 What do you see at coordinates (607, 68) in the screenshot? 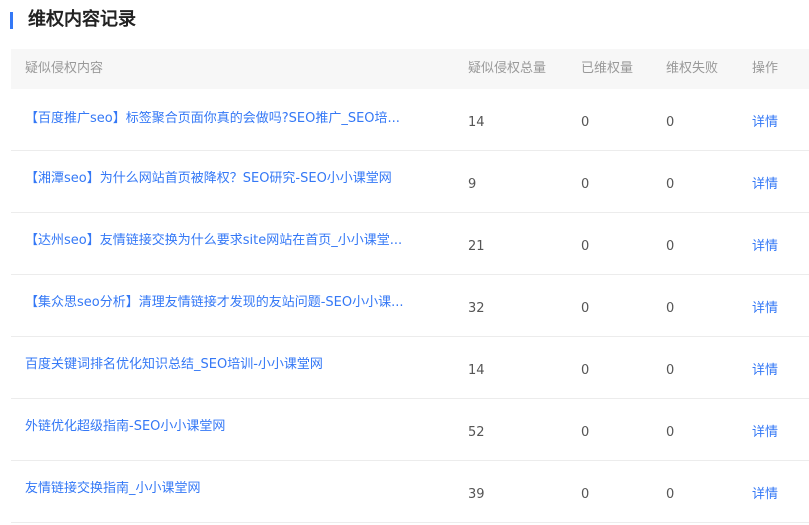
I see `column-header-done: 已维权量` at bounding box center [607, 68].